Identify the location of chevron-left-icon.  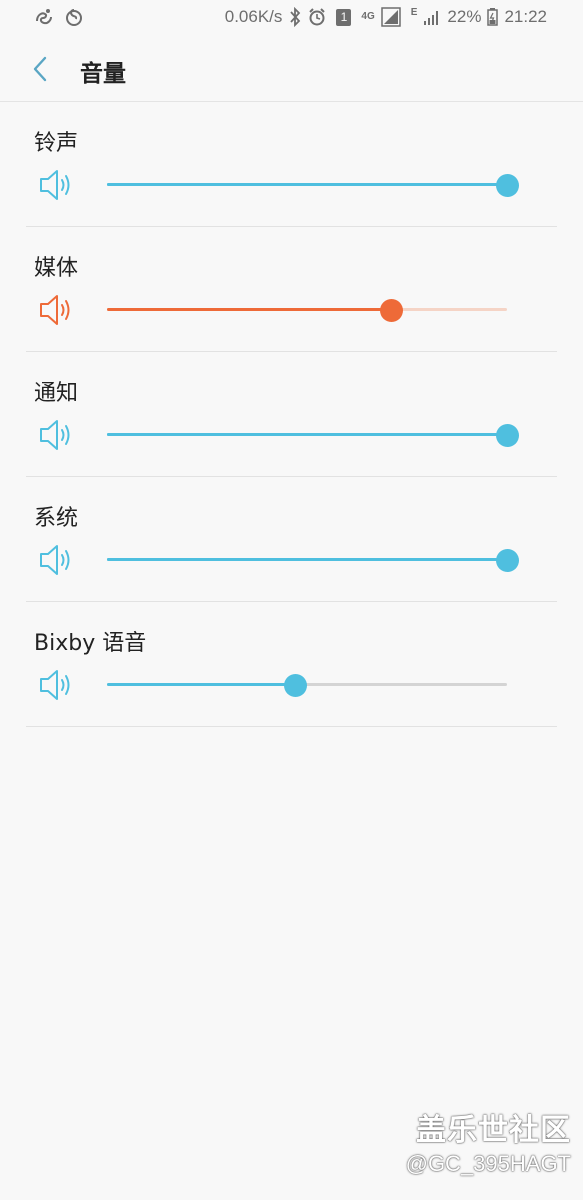
(40, 69).